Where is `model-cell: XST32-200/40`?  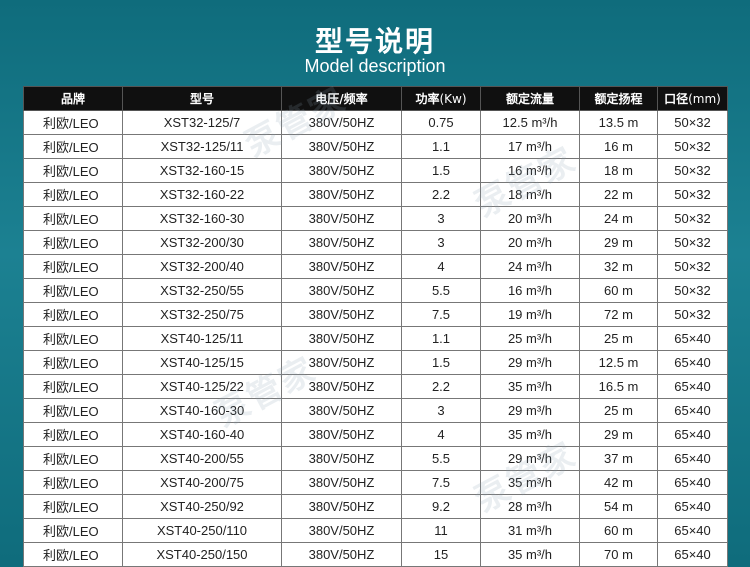
model-cell: XST32-200/40 is located at coordinates (202, 266).